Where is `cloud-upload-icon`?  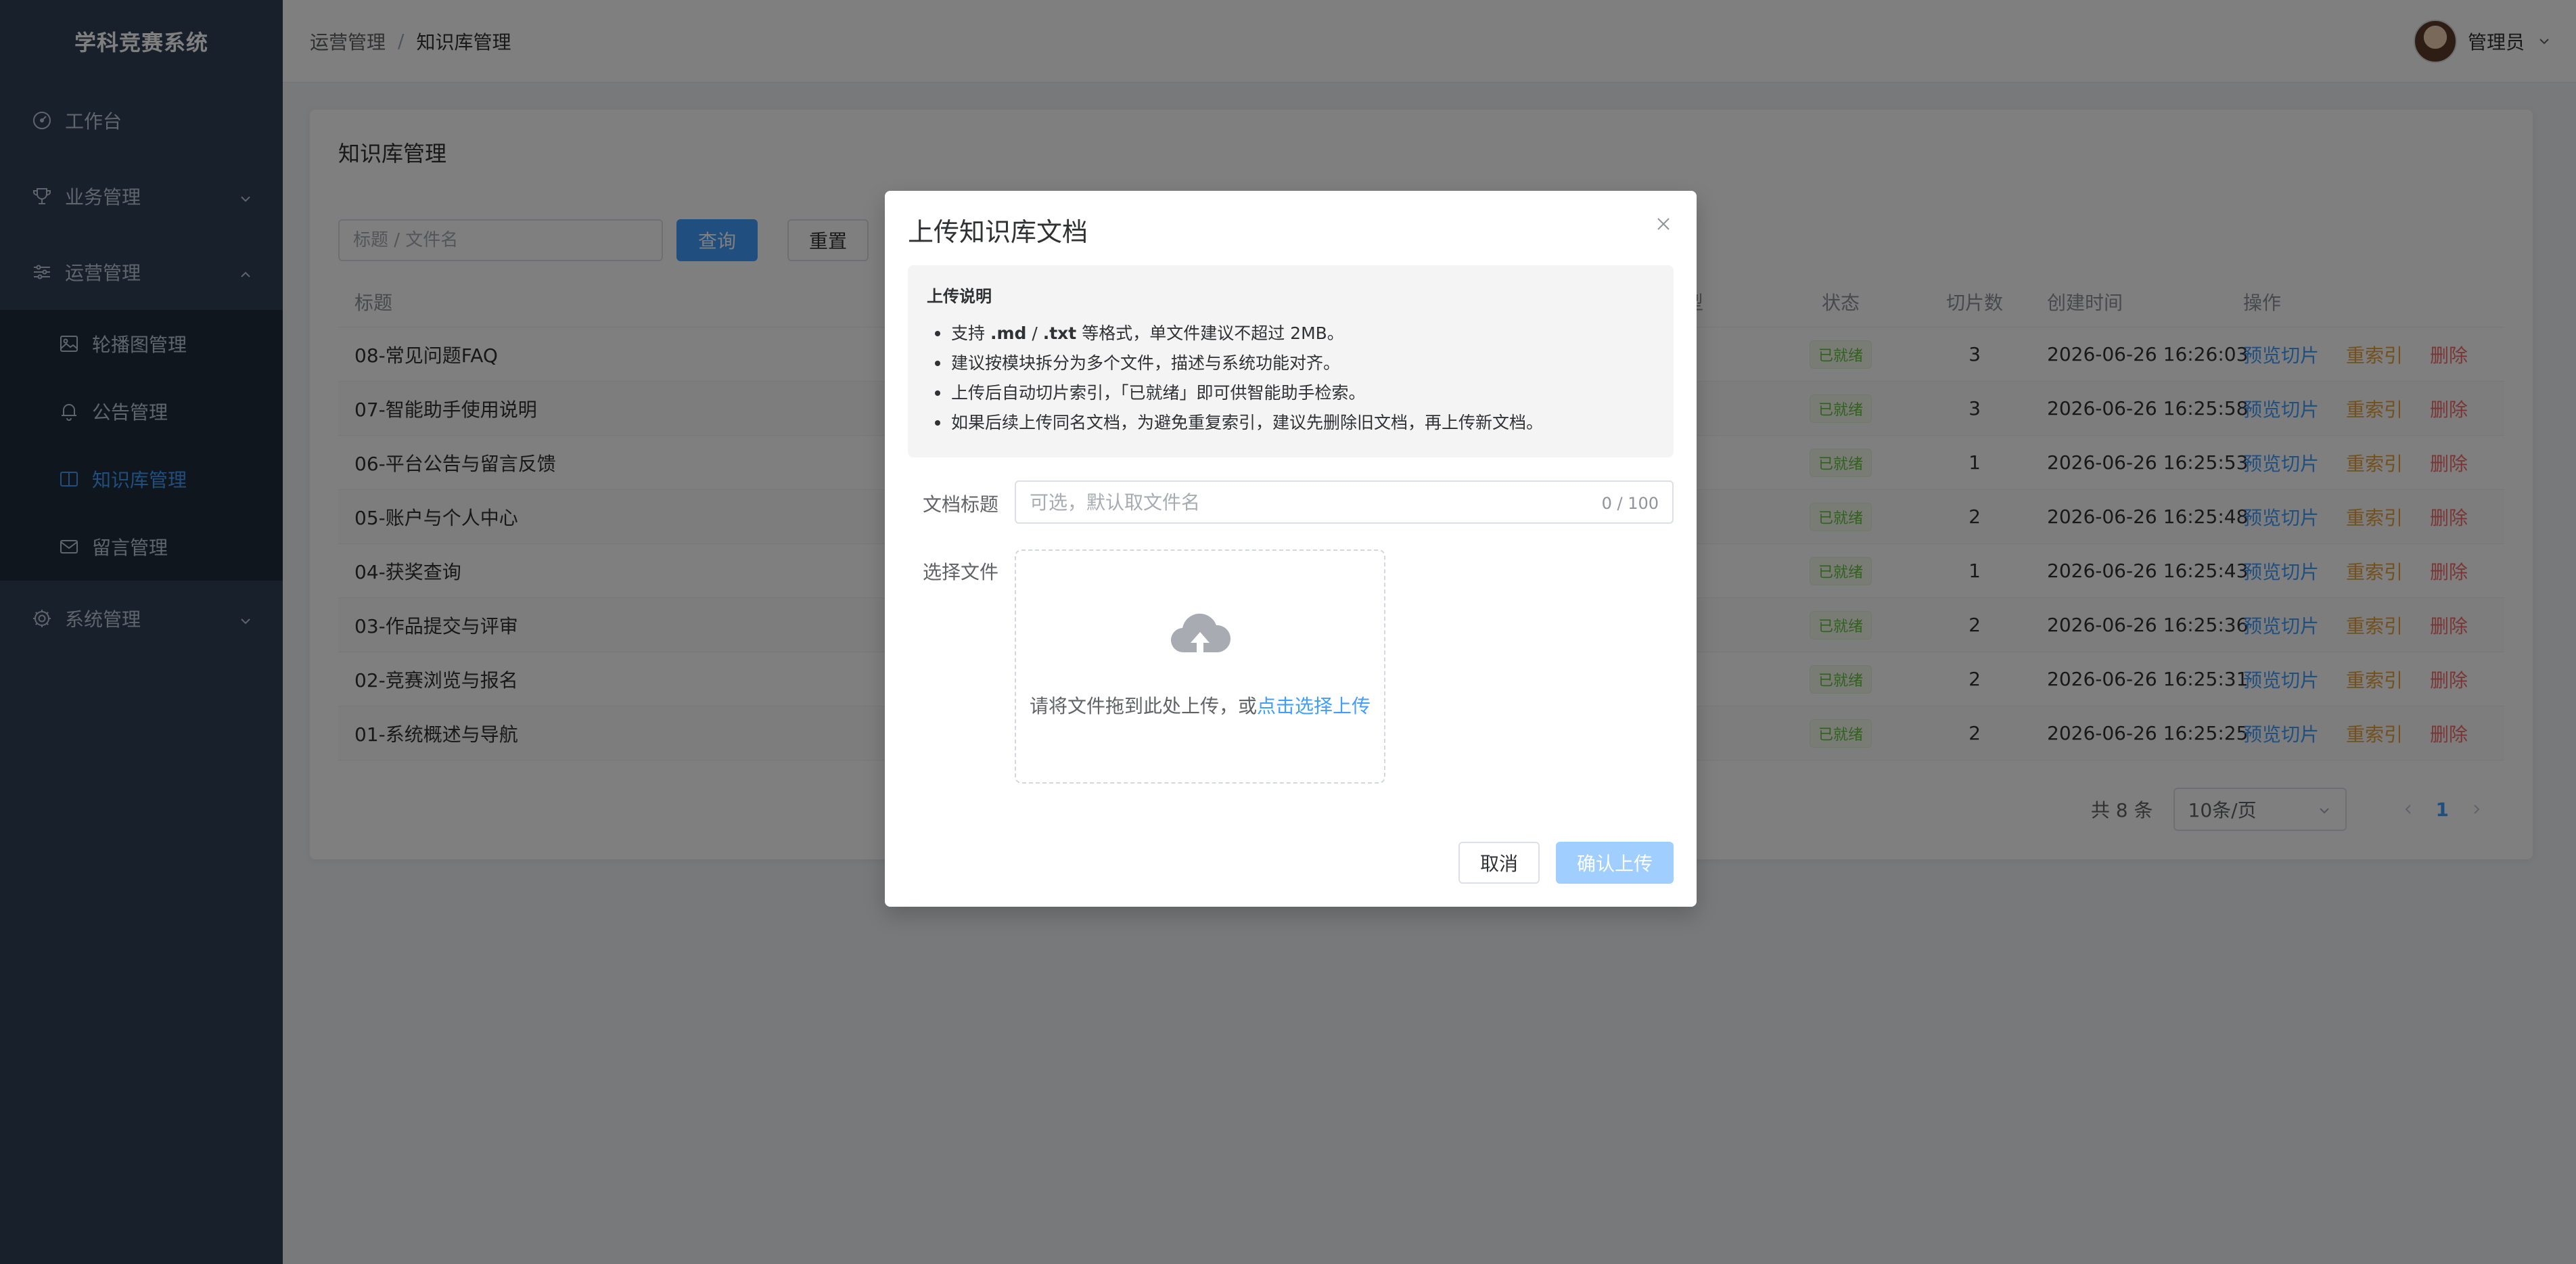 cloud-upload-icon is located at coordinates (1200, 633).